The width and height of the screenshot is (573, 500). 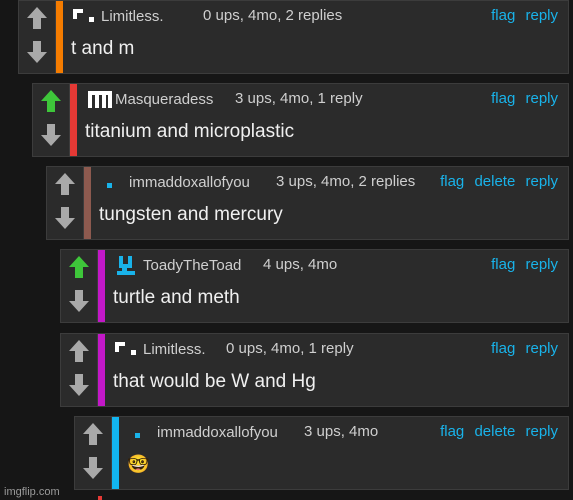 What do you see at coordinates (192, 265) in the screenshot?
I see `comment-username: ToadyTheToad` at bounding box center [192, 265].